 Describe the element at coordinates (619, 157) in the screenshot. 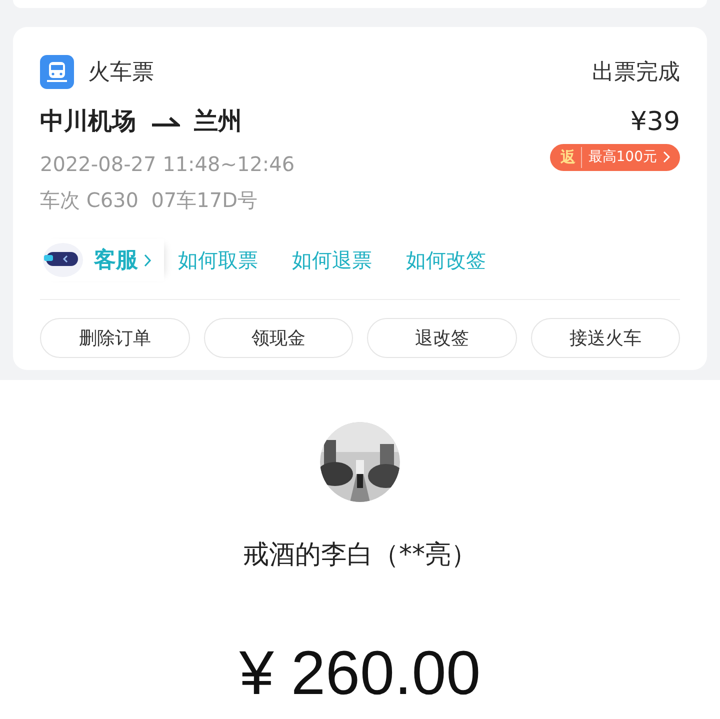

I see `rebate-text: 最高100元` at that location.